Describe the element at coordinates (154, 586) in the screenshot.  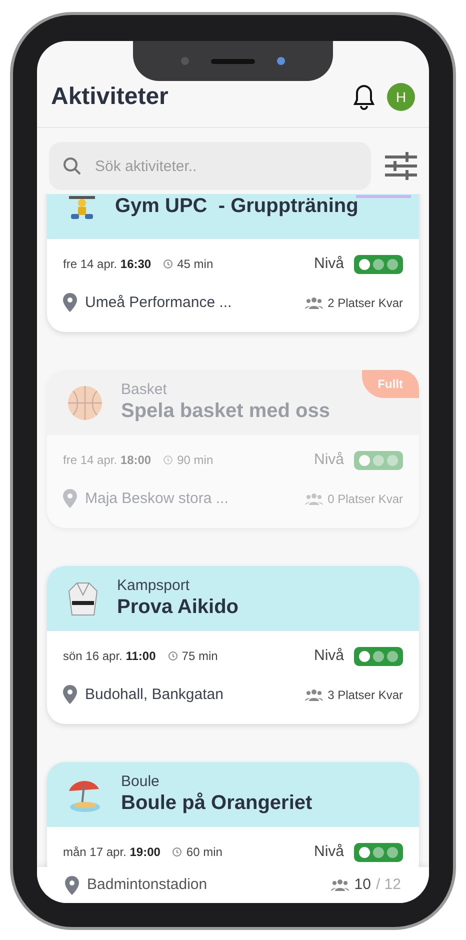
I see `activity-category: Kampsport` at that location.